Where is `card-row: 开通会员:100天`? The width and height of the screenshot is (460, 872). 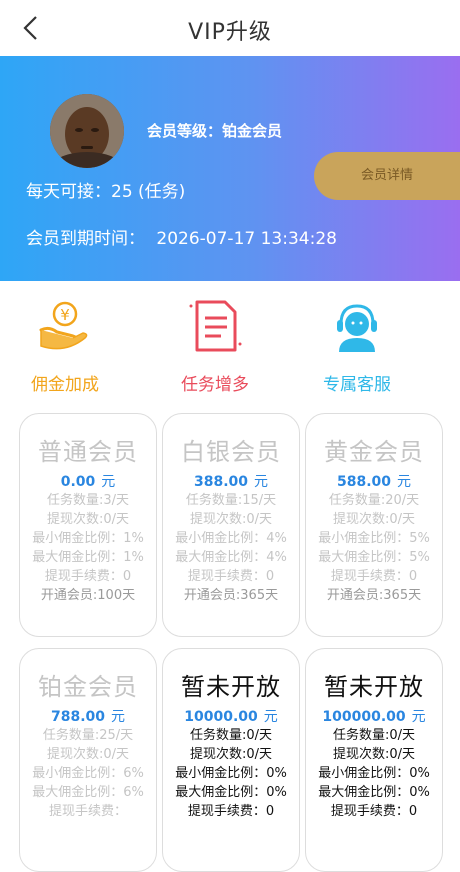
card-row: 开通会员:100天 is located at coordinates (88, 595).